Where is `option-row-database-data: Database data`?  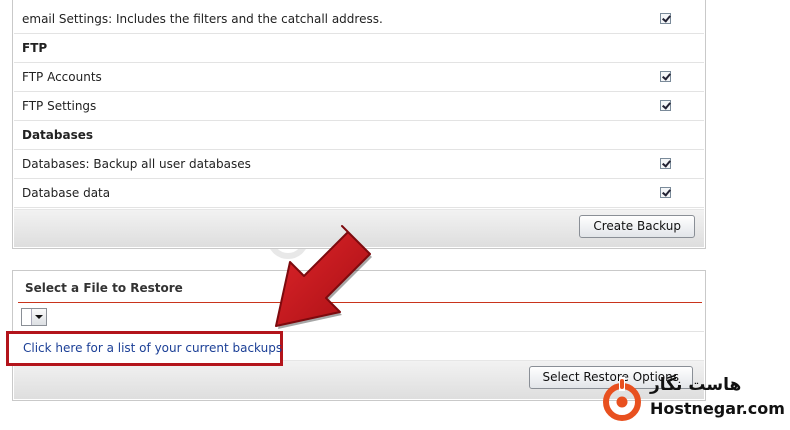 option-row-database-data: Database data is located at coordinates (359, 194).